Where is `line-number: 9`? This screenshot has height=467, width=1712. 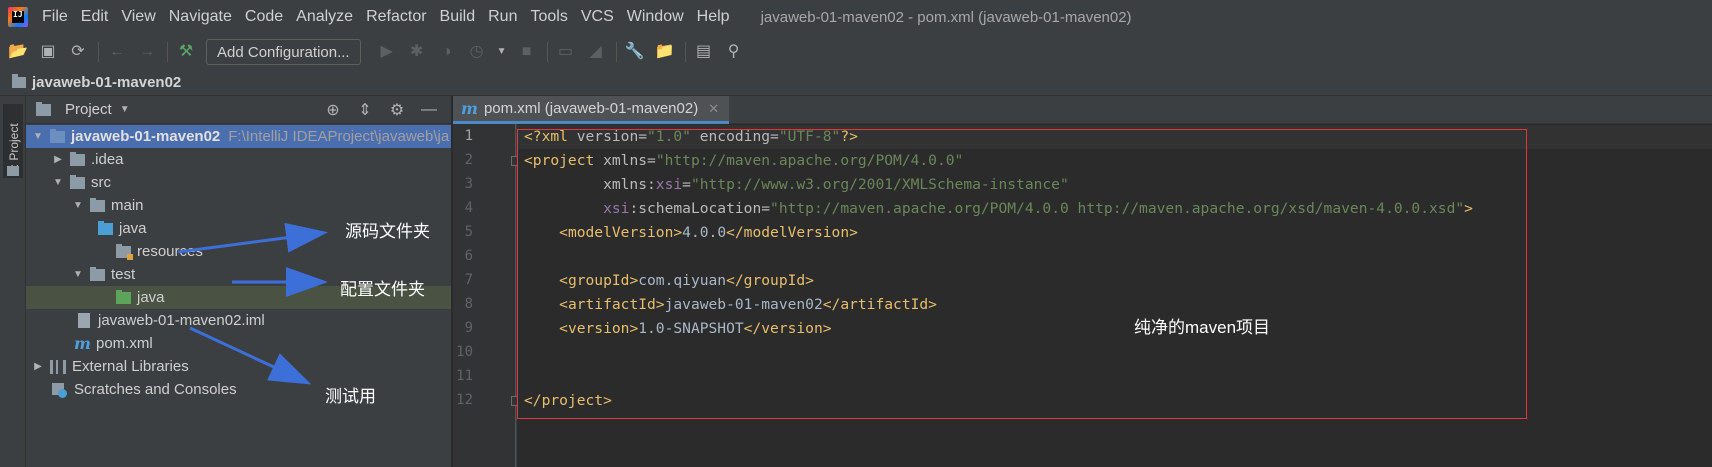 line-number: 9 is located at coordinates (468, 328).